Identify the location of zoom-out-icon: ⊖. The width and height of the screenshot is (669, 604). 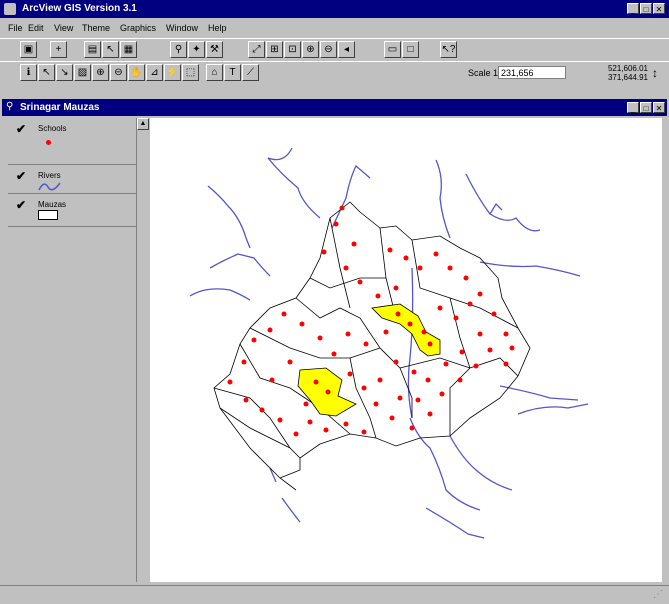
(118, 72).